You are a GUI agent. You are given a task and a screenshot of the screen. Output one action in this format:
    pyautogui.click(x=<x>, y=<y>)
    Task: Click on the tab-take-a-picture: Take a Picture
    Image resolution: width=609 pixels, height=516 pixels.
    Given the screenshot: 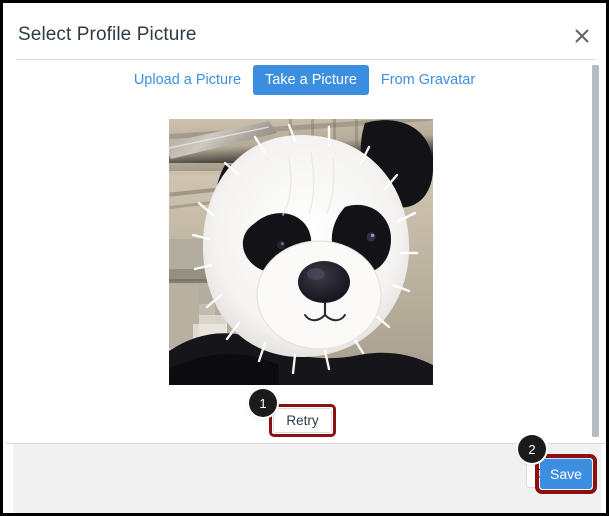 What is the action you would take?
    pyautogui.click(x=311, y=80)
    